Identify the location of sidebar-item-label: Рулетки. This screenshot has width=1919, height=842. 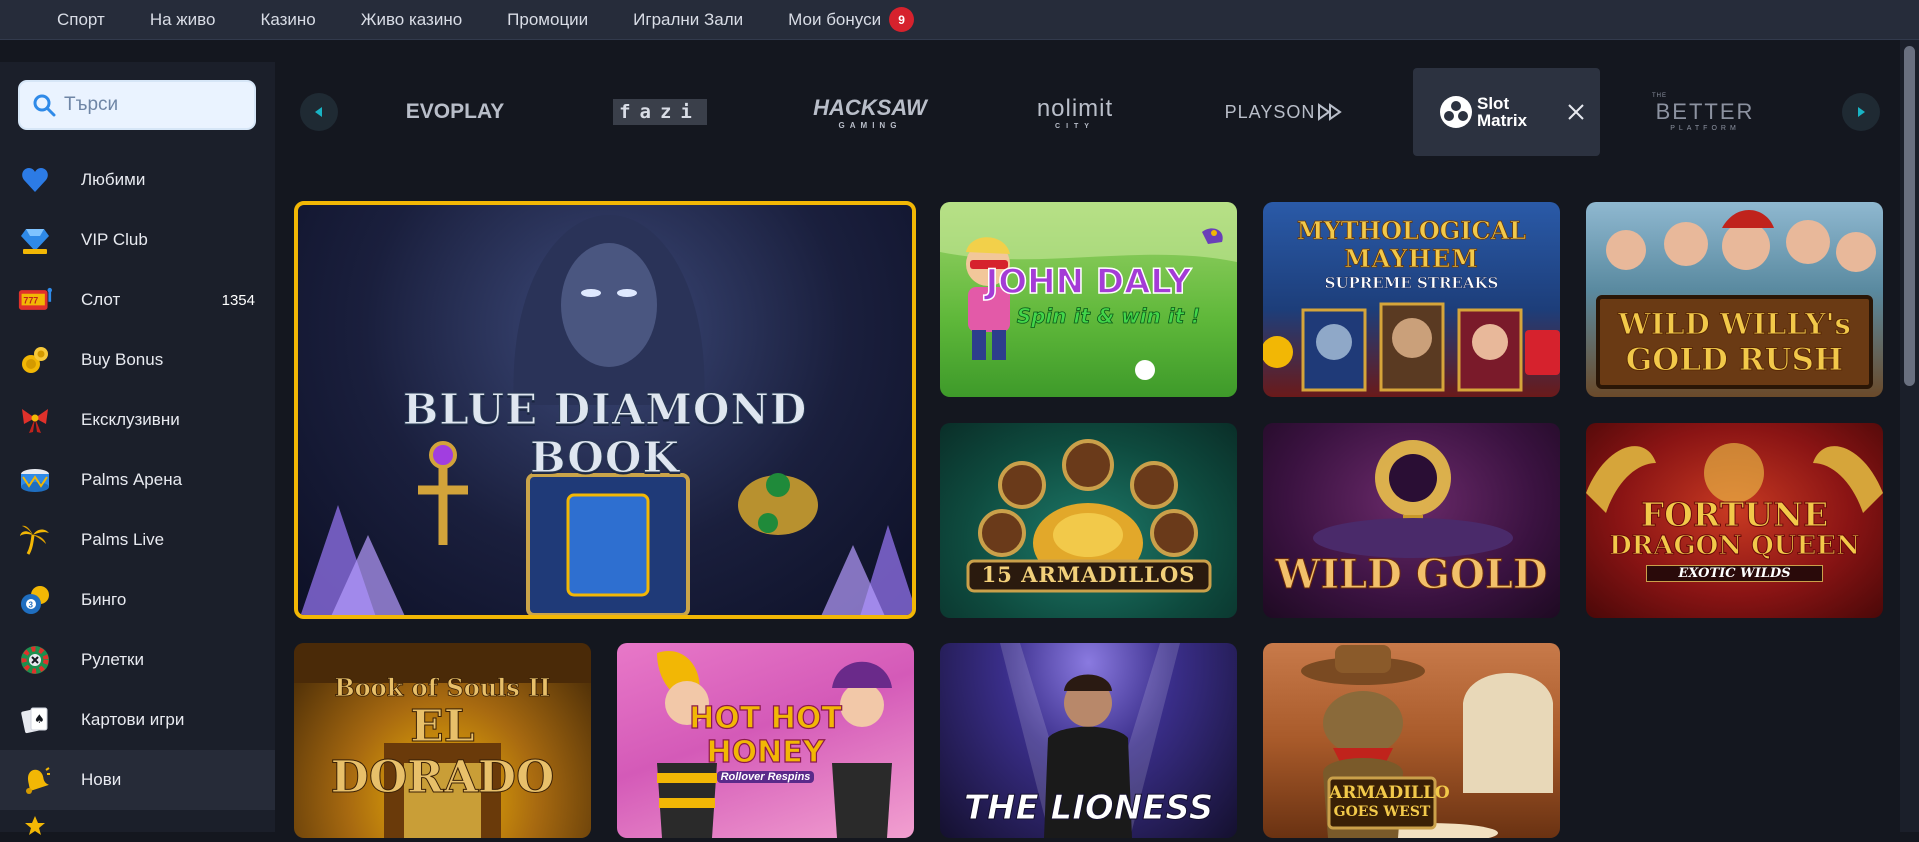
(112, 659).